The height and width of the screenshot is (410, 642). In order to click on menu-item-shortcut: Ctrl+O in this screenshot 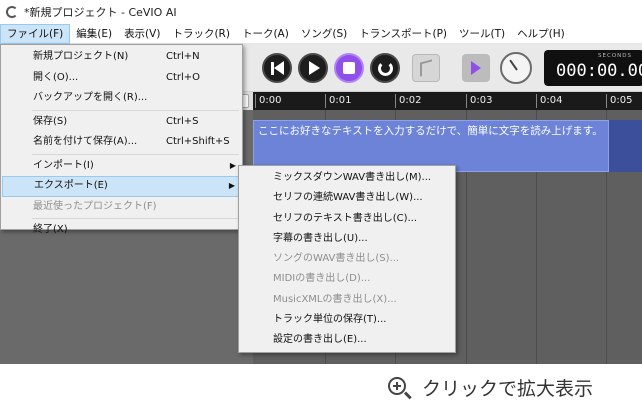, I will do `click(183, 77)`.